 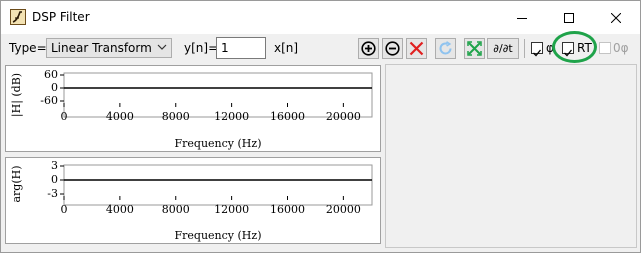 What do you see at coordinates (524, 48) in the screenshot?
I see `toolbar-separator` at bounding box center [524, 48].